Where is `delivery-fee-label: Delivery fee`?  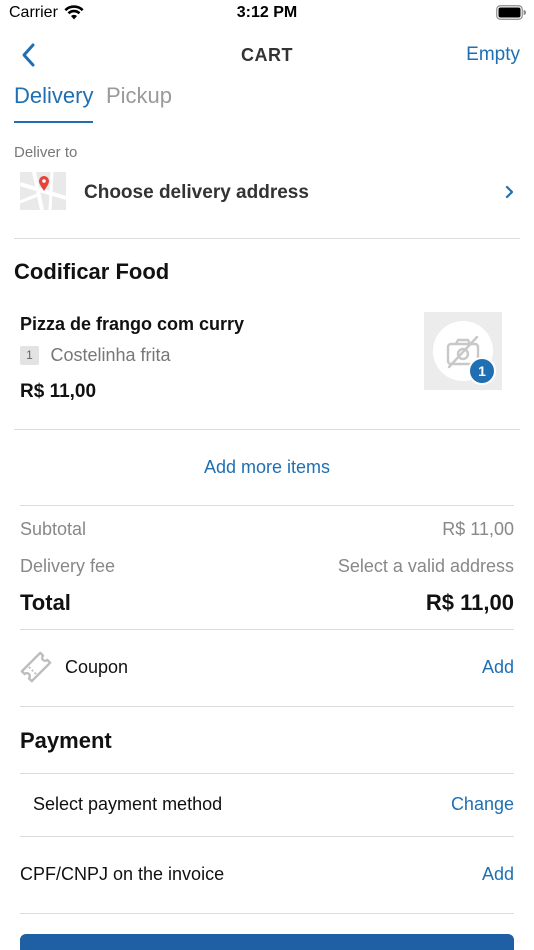
delivery-fee-label: Delivery fee is located at coordinates (68, 566).